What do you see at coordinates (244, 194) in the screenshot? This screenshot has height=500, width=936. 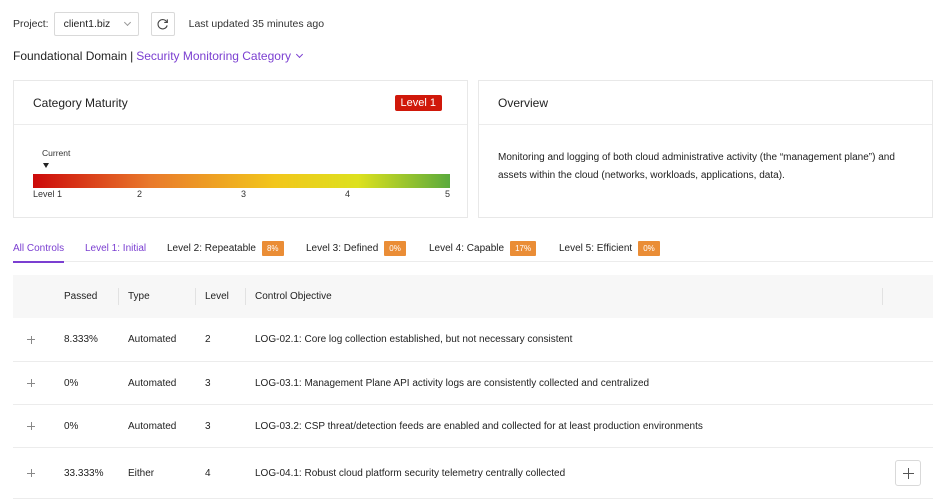 I see `scale-tick-3: 3` at bounding box center [244, 194].